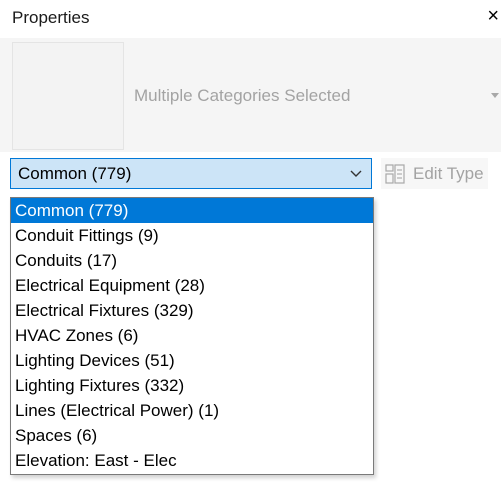 The height and width of the screenshot is (487, 501). I want to click on dropdown-option: HVAC Zones (6), so click(192, 335).